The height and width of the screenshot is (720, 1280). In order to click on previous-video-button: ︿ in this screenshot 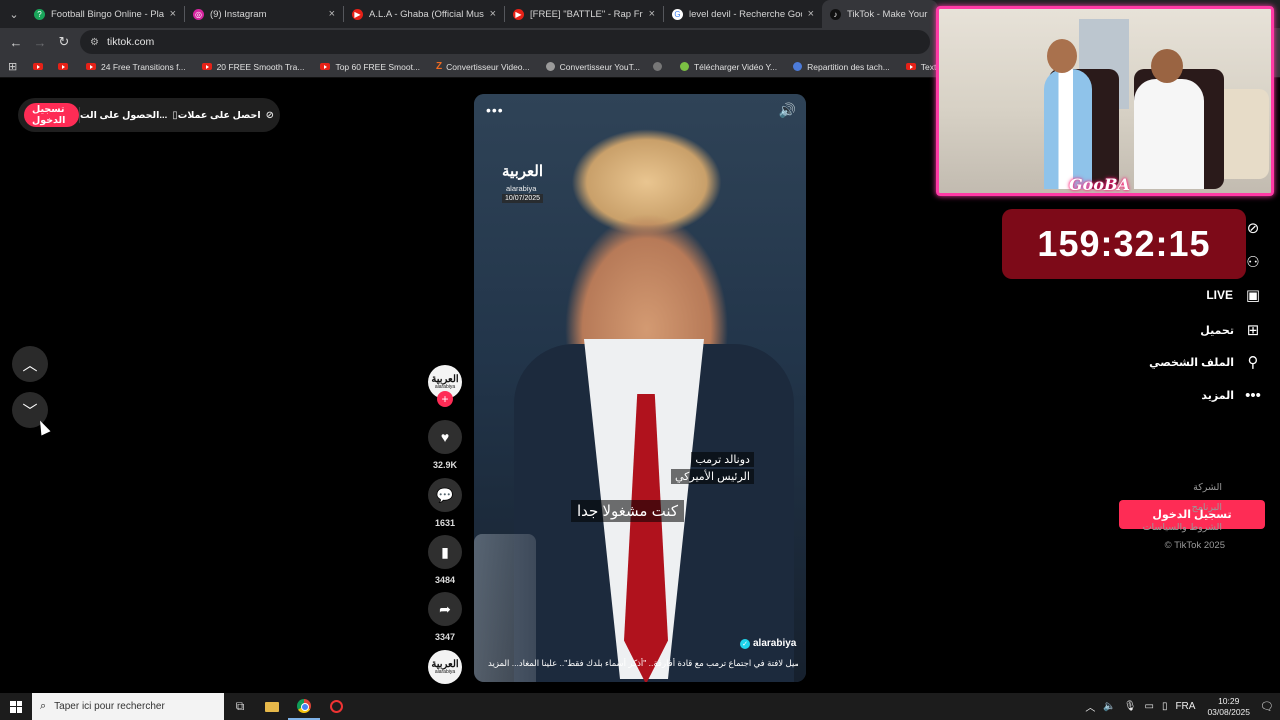, I will do `click(30, 364)`.